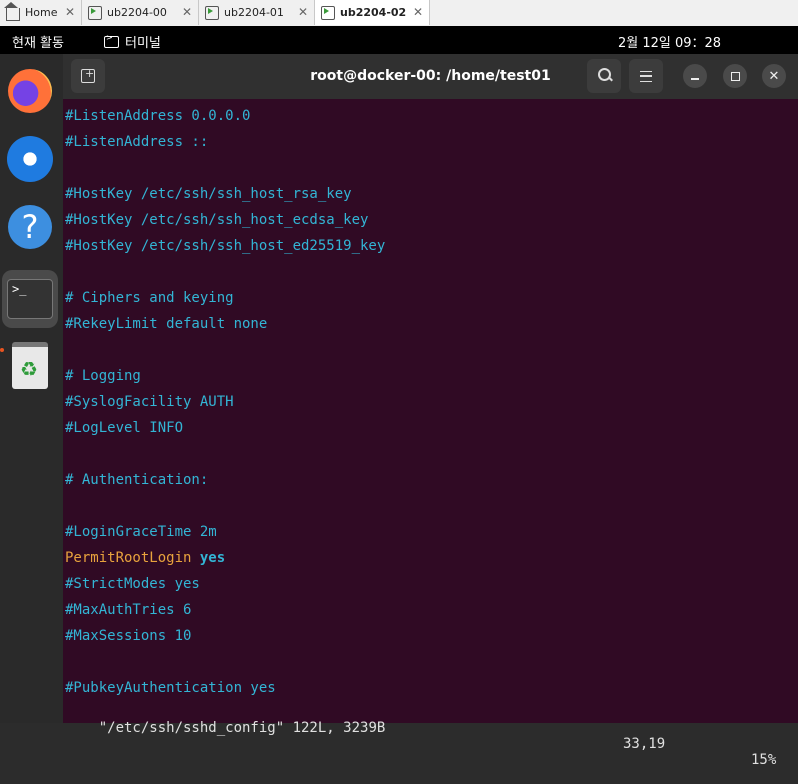  Describe the element at coordinates (124, 428) in the screenshot. I see `terminal-line: #LogLevel INFO` at that location.